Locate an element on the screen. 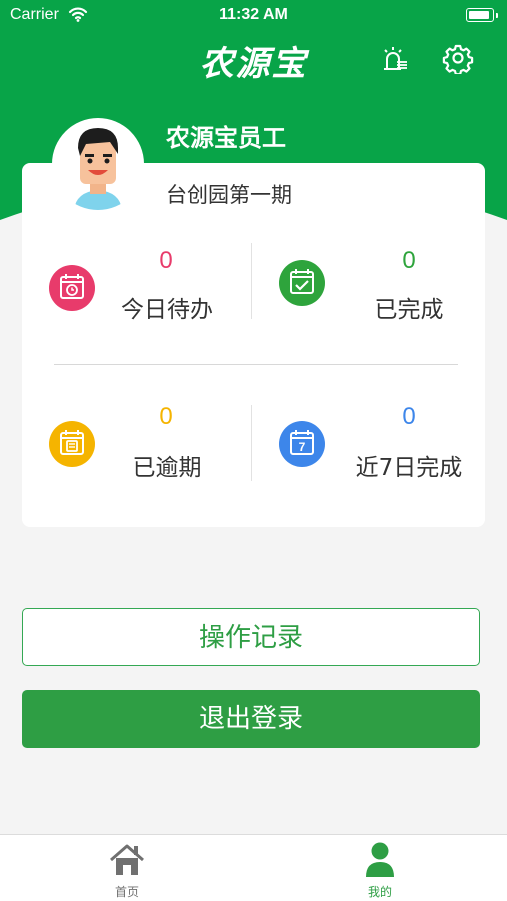  today-todo-count: 0 is located at coordinates (166, 260).